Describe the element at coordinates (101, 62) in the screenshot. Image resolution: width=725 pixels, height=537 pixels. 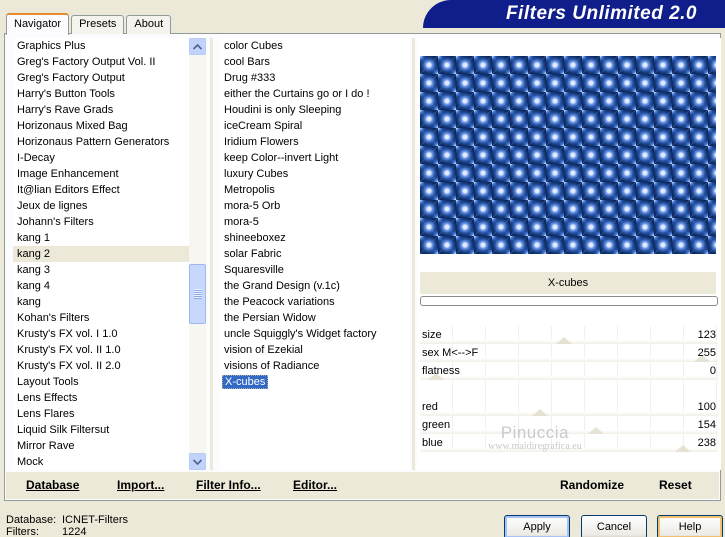
I see `category-item: Greg's Factory Output Vol. II` at that location.